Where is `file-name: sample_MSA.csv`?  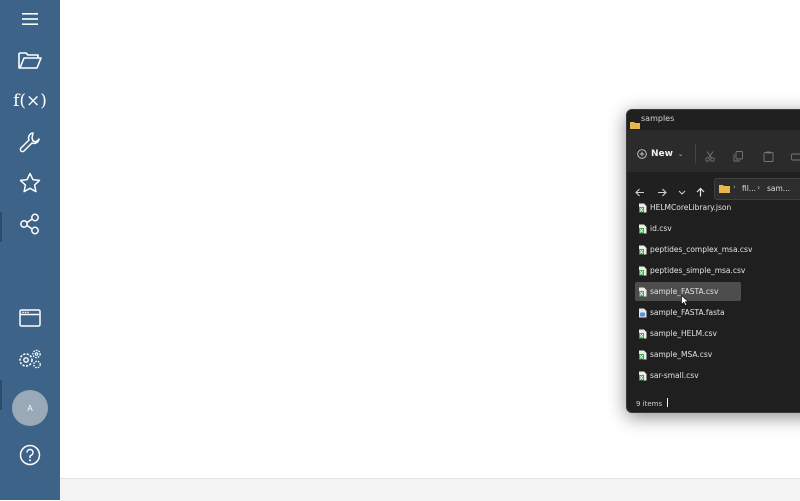 file-name: sample_MSA.csv is located at coordinates (681, 354).